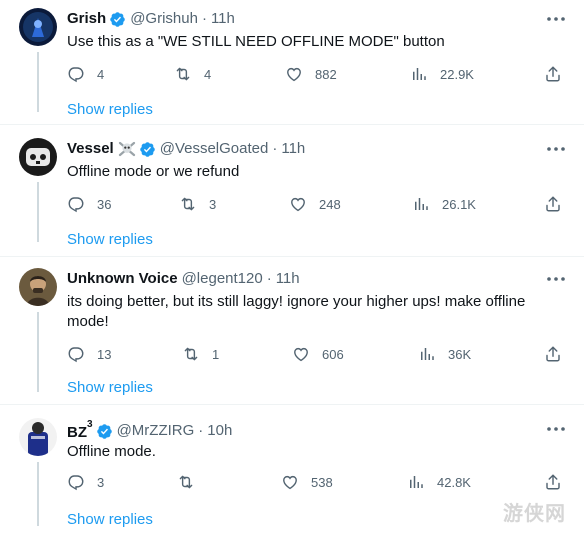 The image size is (584, 541). I want to click on reply-count: 3, so click(101, 482).